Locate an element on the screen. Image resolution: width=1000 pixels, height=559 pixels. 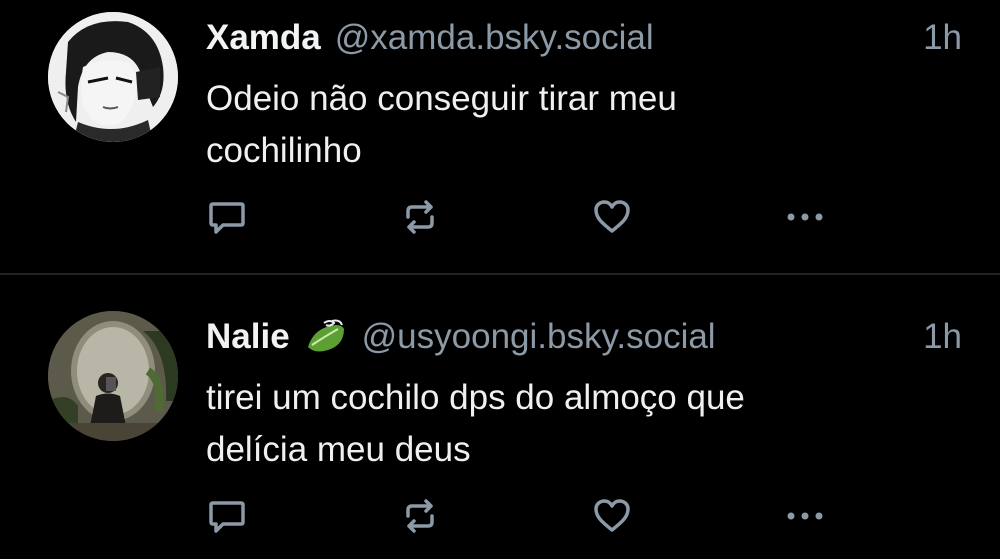
avatar-photo is located at coordinates (113, 376).